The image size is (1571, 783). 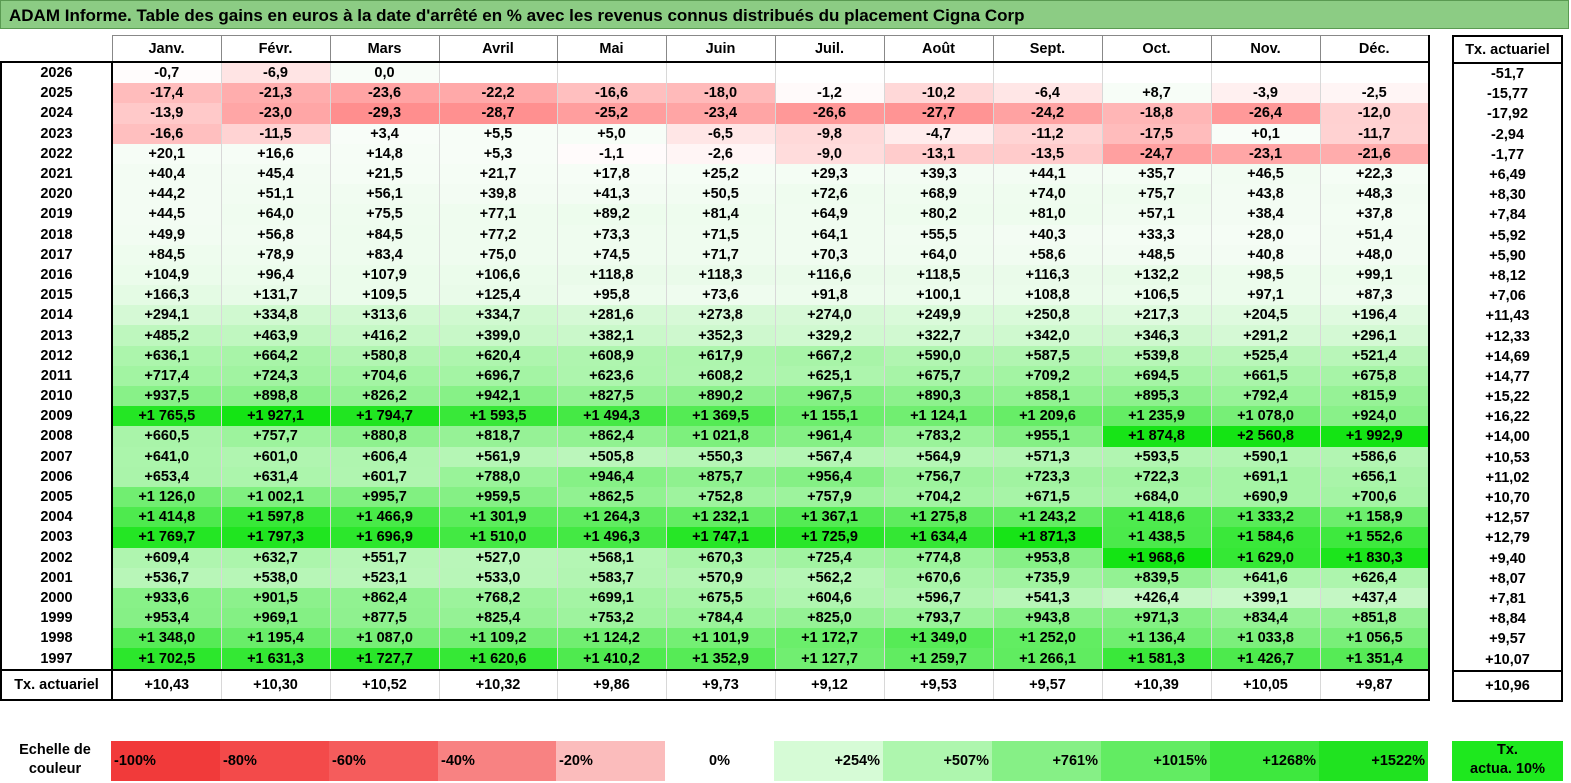 What do you see at coordinates (166, 456) in the screenshot?
I see `gain-cell: +641,0` at bounding box center [166, 456].